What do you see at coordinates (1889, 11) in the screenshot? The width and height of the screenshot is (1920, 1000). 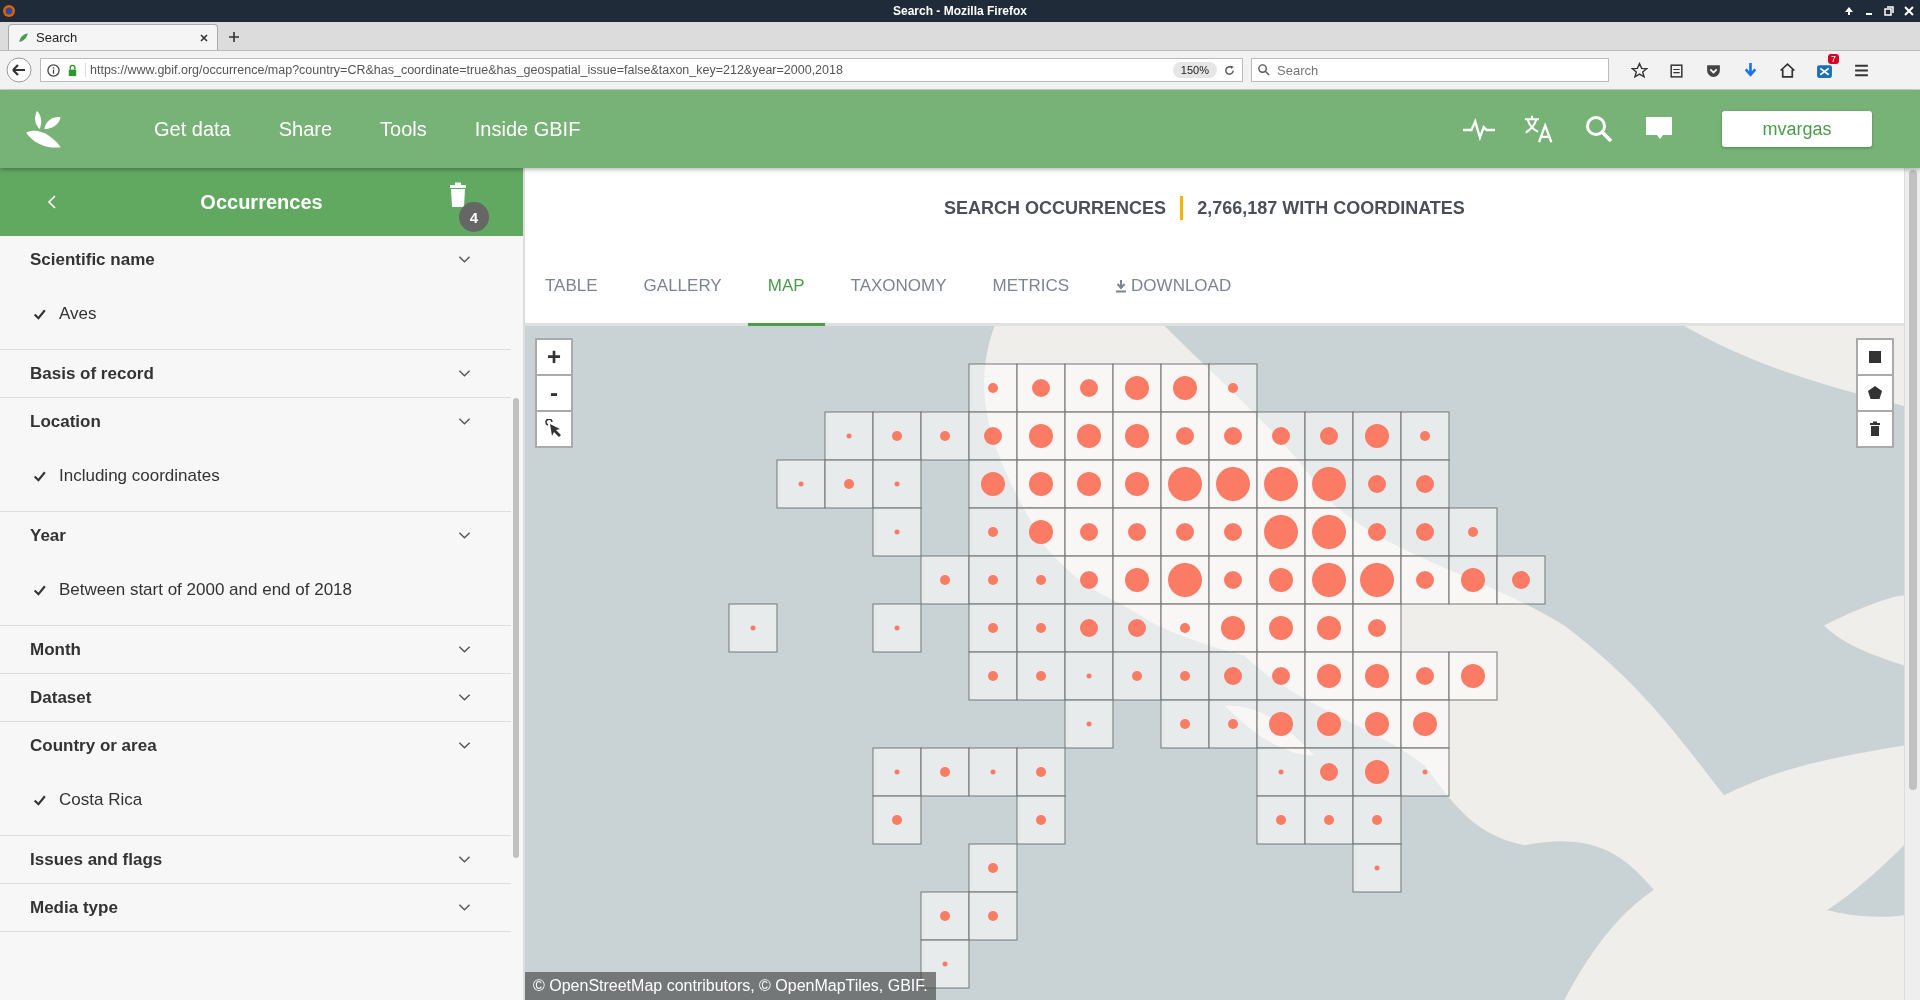 I see `restore-icon` at bounding box center [1889, 11].